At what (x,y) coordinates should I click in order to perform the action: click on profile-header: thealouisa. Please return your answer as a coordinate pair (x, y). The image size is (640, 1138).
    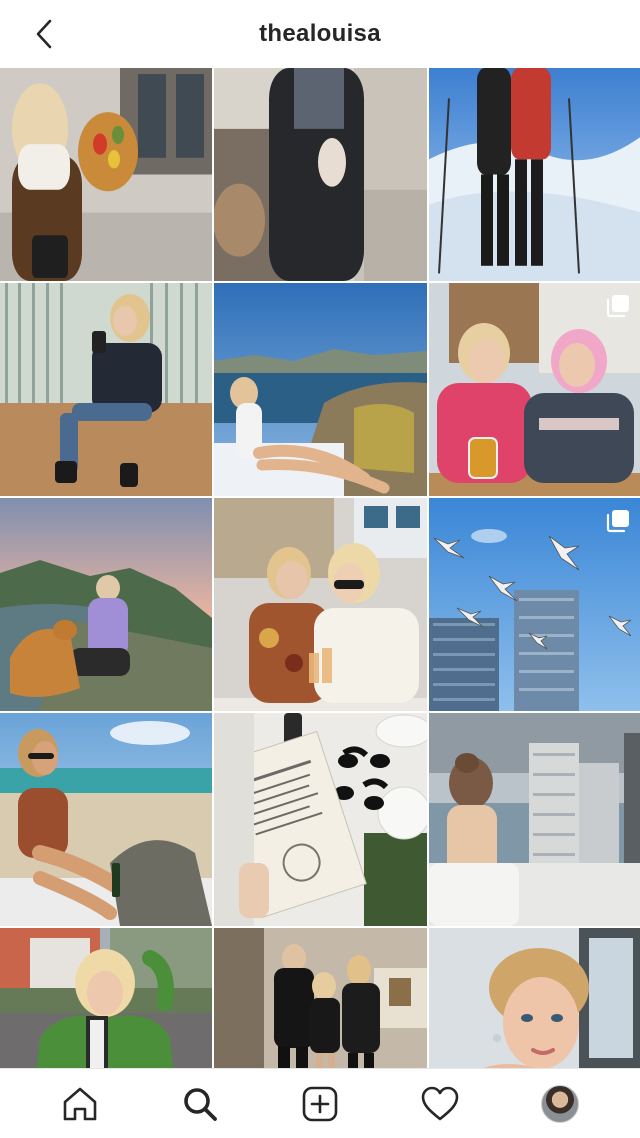
    Looking at the image, I should click on (320, 34).